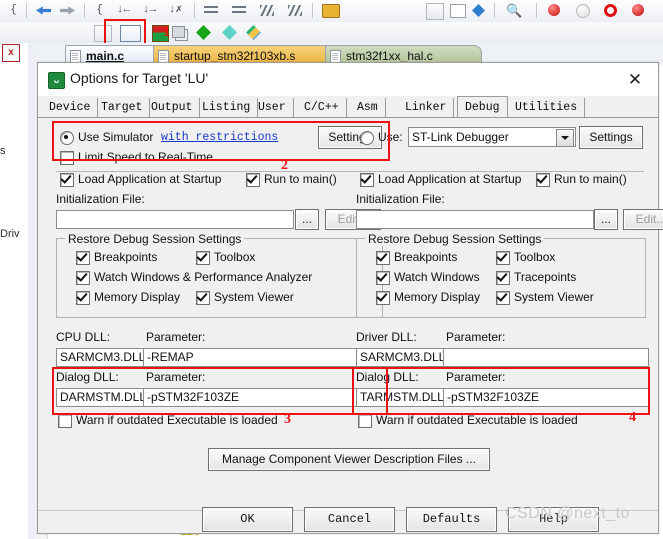 The height and width of the screenshot is (539, 663). I want to click on restore-toolbox-checkbox-sim, so click(203, 258).